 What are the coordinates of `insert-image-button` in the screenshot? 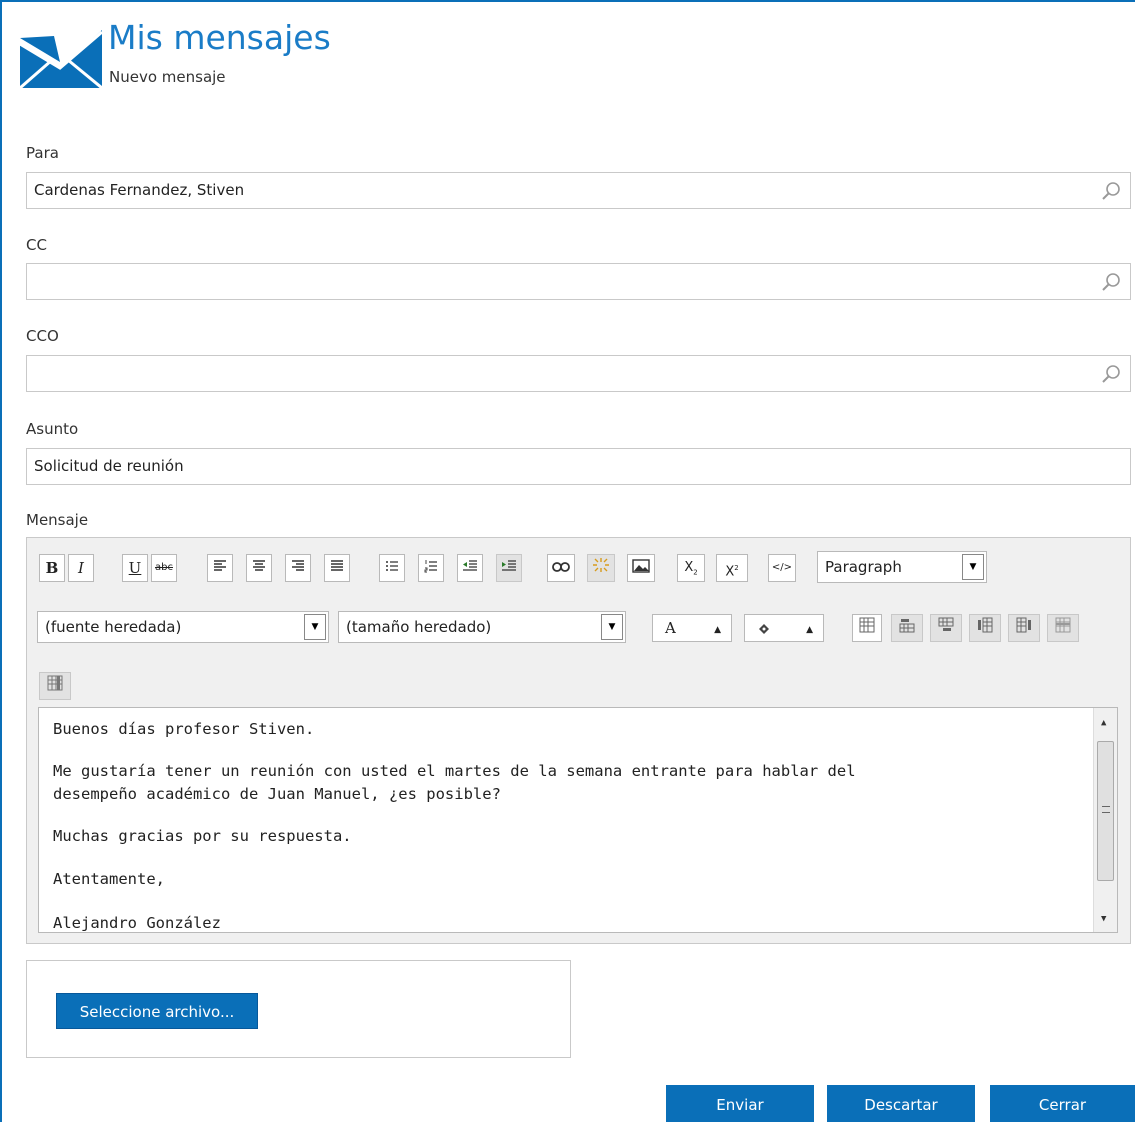 It's located at (641, 568).